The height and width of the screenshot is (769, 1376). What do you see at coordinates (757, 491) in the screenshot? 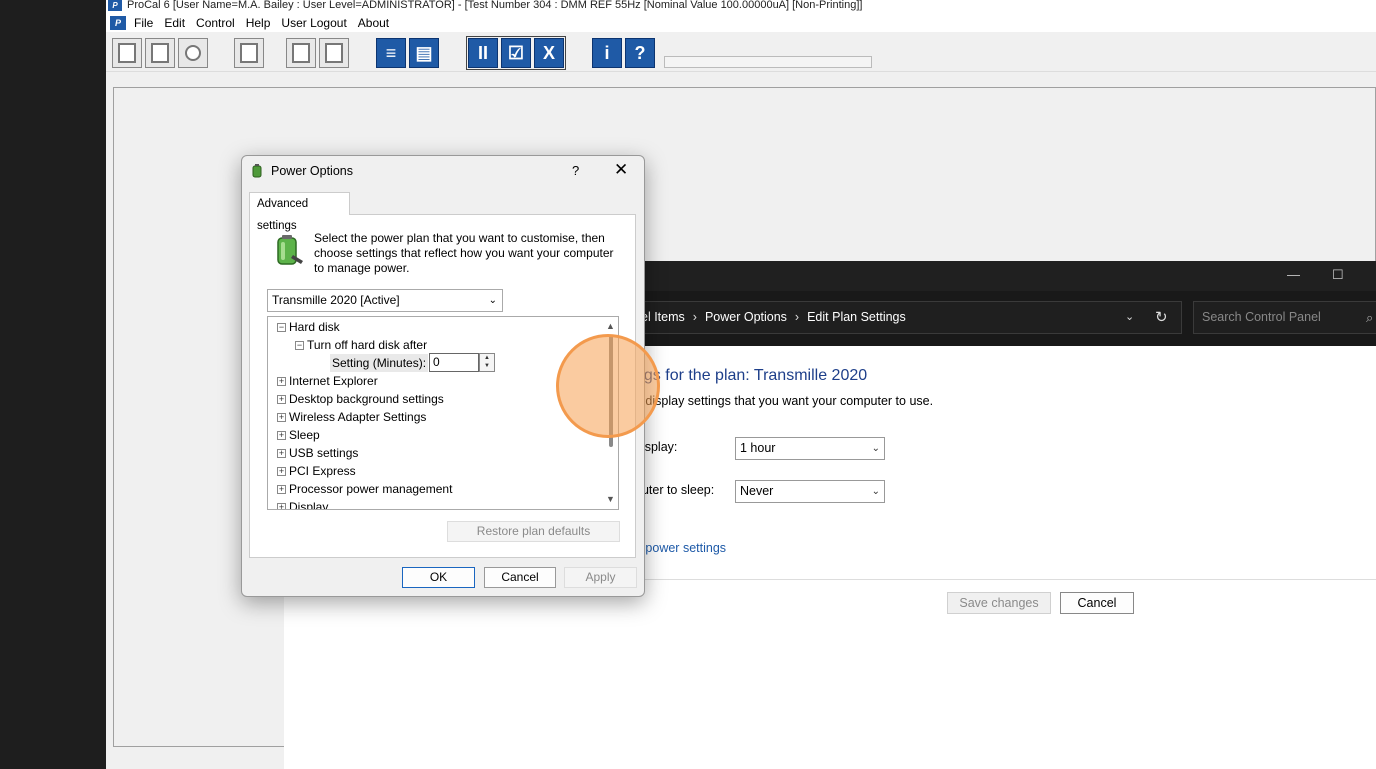
I see `sleep-value: Never` at bounding box center [757, 491].